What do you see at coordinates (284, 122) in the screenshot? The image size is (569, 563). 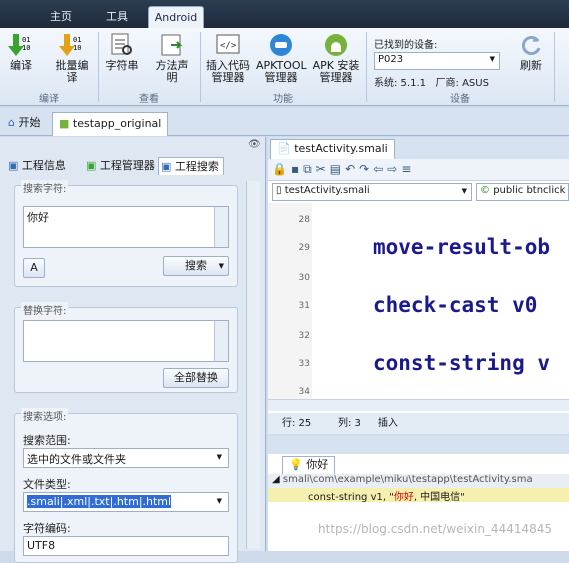 I see `document-tab-bar: ⌂ 开始 ■ testapp_original` at bounding box center [284, 122].